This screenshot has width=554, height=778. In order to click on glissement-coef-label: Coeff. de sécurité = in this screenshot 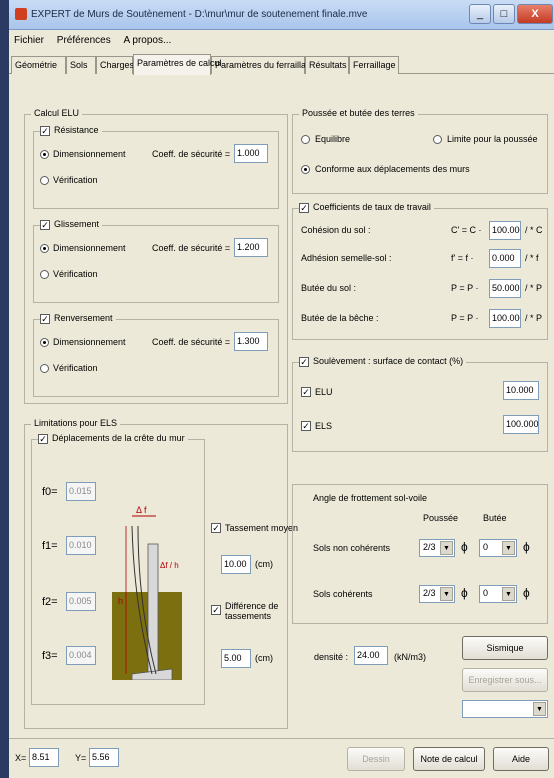, I will do `click(191, 248)`.